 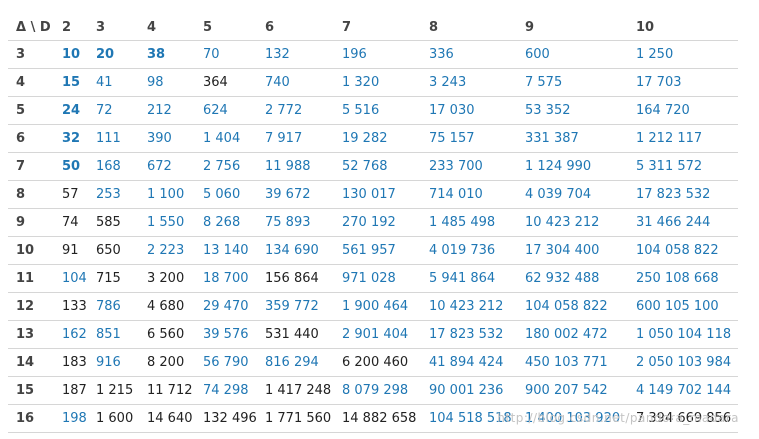 What do you see at coordinates (683, 362) in the screenshot?
I see `value-link: 2 050 103 984` at bounding box center [683, 362].